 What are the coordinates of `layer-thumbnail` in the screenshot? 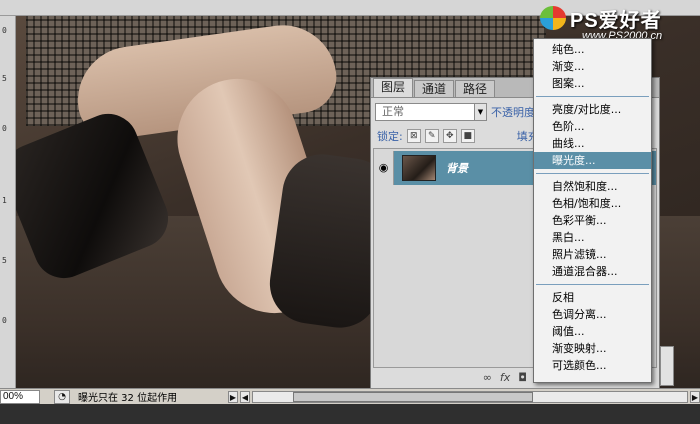 It's located at (419, 168).